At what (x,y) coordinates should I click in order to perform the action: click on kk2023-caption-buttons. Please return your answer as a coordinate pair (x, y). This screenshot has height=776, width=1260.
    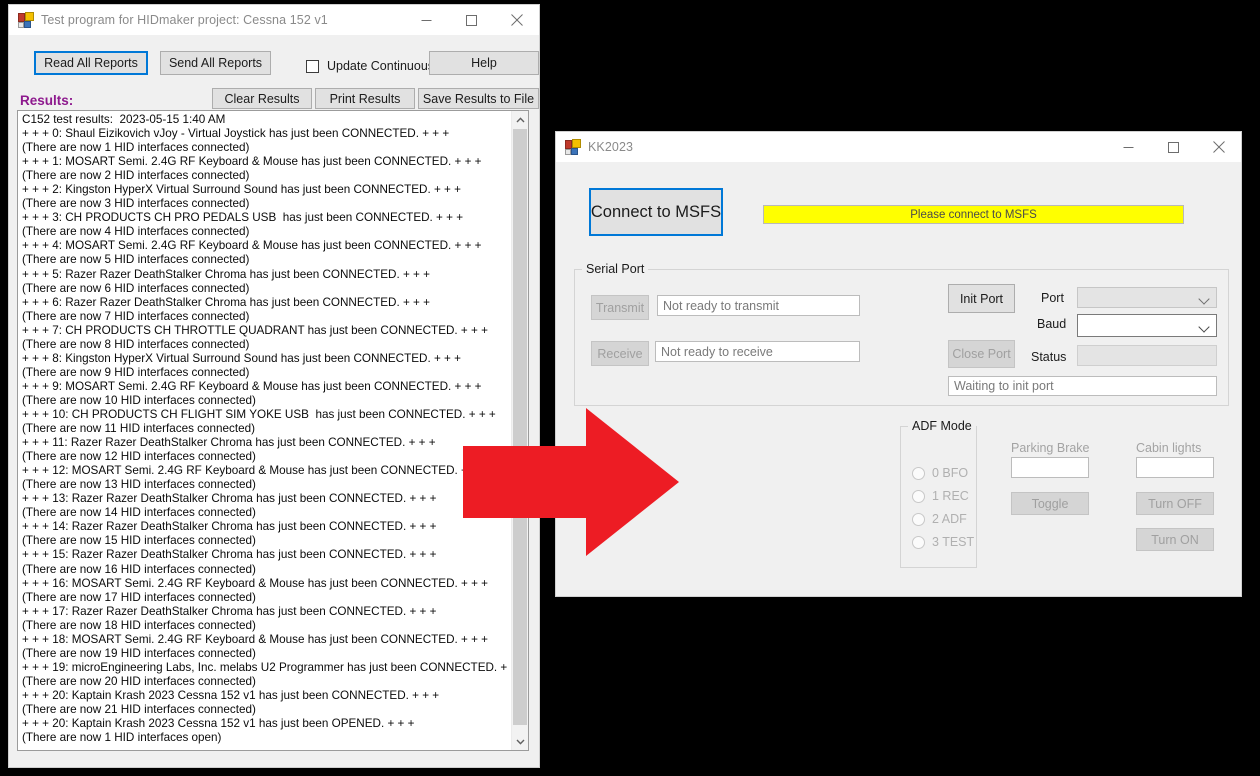
    Looking at the image, I should click on (1173, 147).